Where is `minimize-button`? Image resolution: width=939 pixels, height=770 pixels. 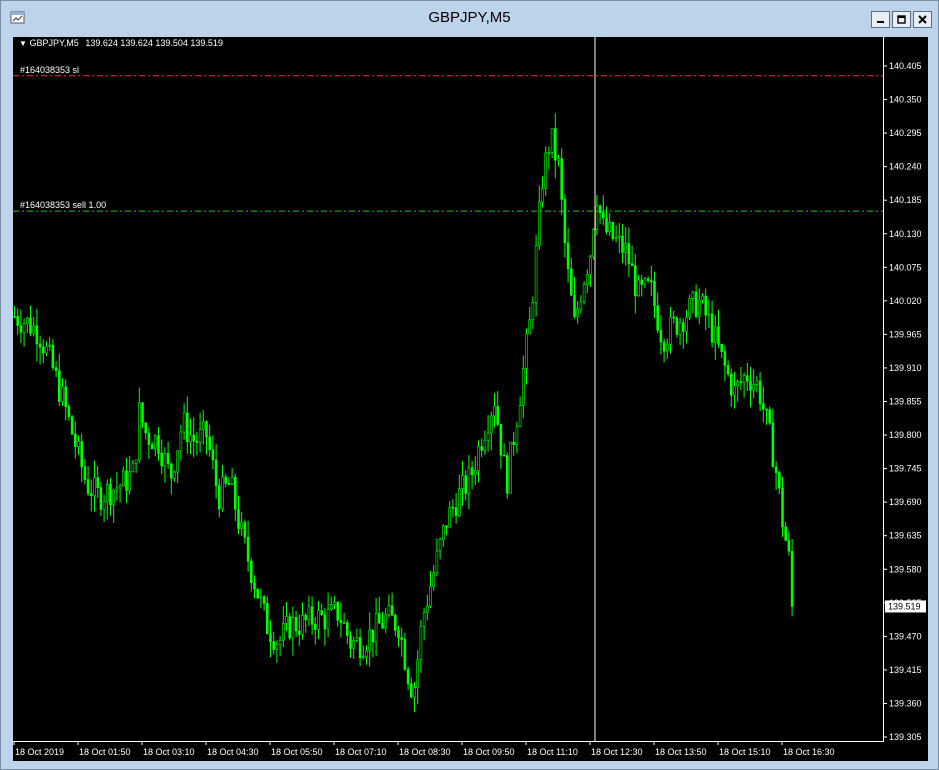
minimize-button is located at coordinates (880, 19).